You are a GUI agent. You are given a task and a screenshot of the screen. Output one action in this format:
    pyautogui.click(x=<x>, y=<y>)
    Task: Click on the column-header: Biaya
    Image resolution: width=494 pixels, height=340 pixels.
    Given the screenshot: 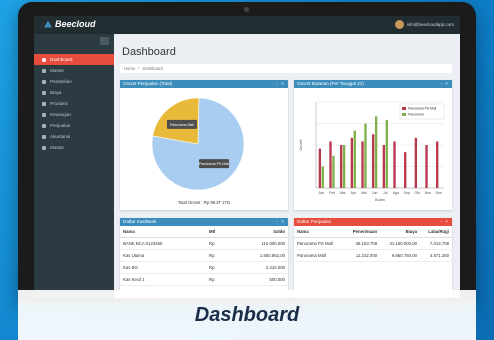 What is the action you would take?
    pyautogui.click(x=400, y=232)
    